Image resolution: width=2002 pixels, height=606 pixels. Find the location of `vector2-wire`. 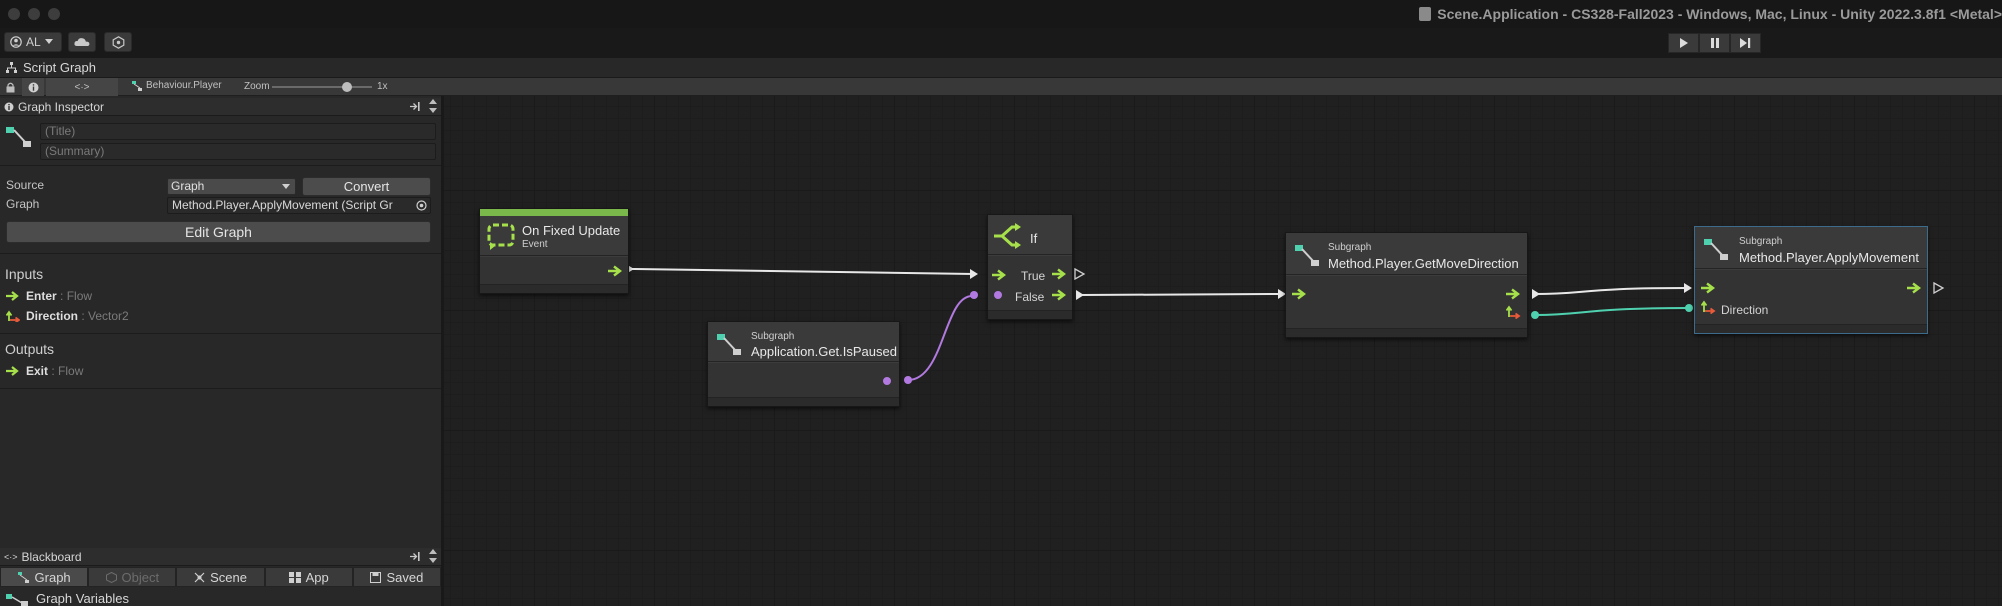

vector2-wire is located at coordinates (1612, 311).